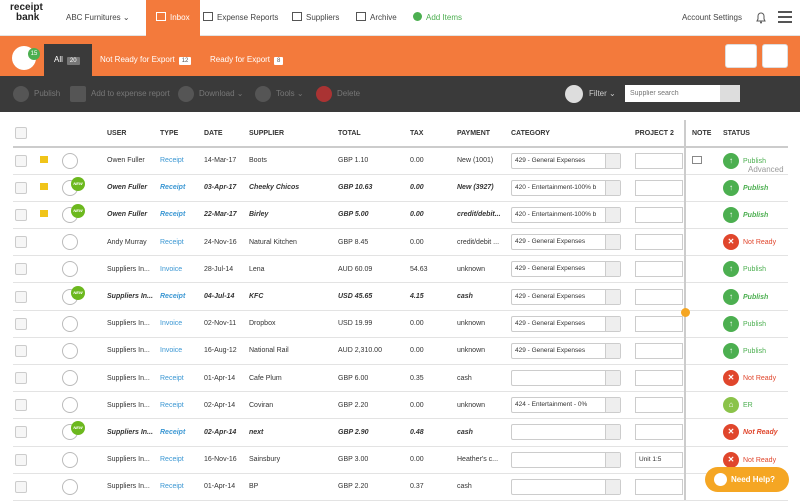 Image resolution: width=800 pixels, height=501 pixels. I want to click on col-user: USER, so click(131, 134).